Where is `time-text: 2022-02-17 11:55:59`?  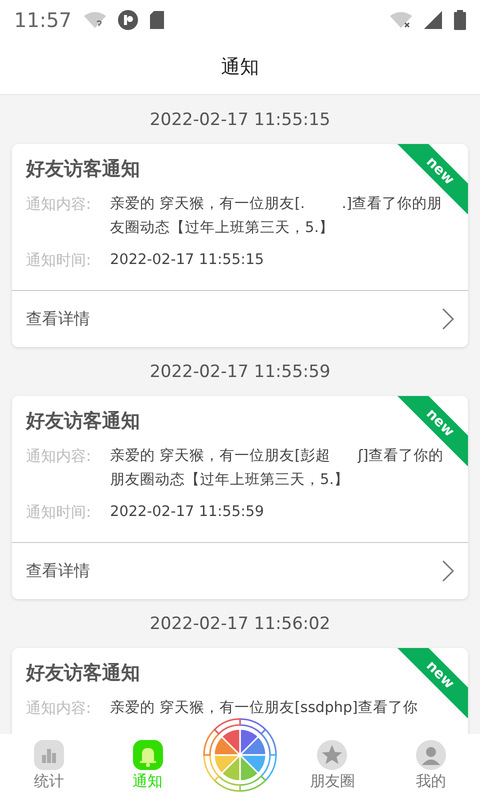
time-text: 2022-02-17 11:55:59 is located at coordinates (187, 512).